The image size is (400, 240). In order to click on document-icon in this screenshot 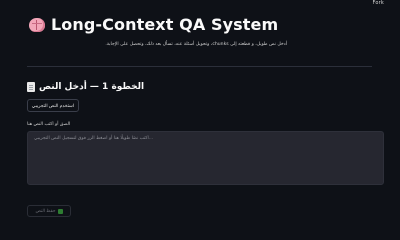, I will do `click(31, 87)`.